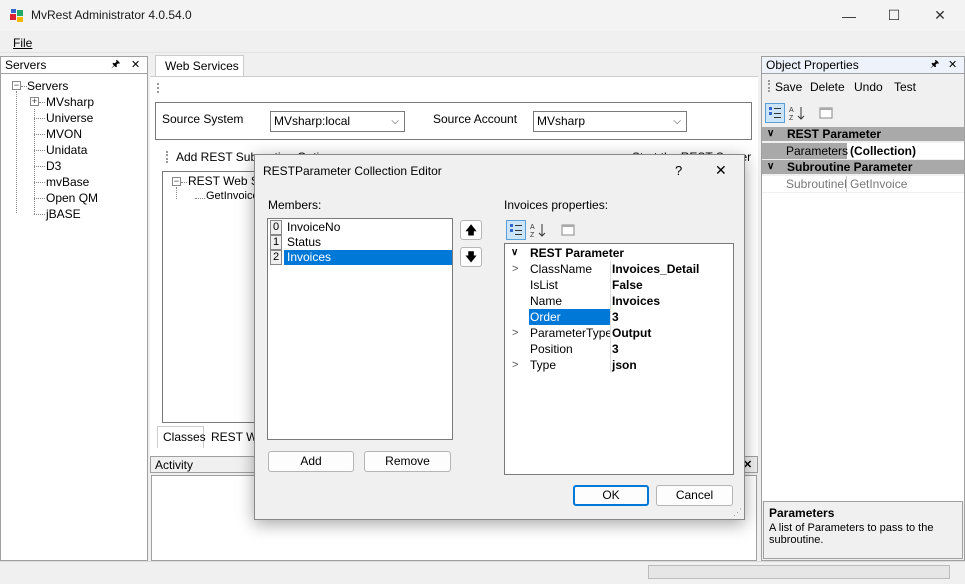 The height and width of the screenshot is (584, 965). What do you see at coordinates (905, 87) in the screenshot?
I see `test-button: Test` at bounding box center [905, 87].